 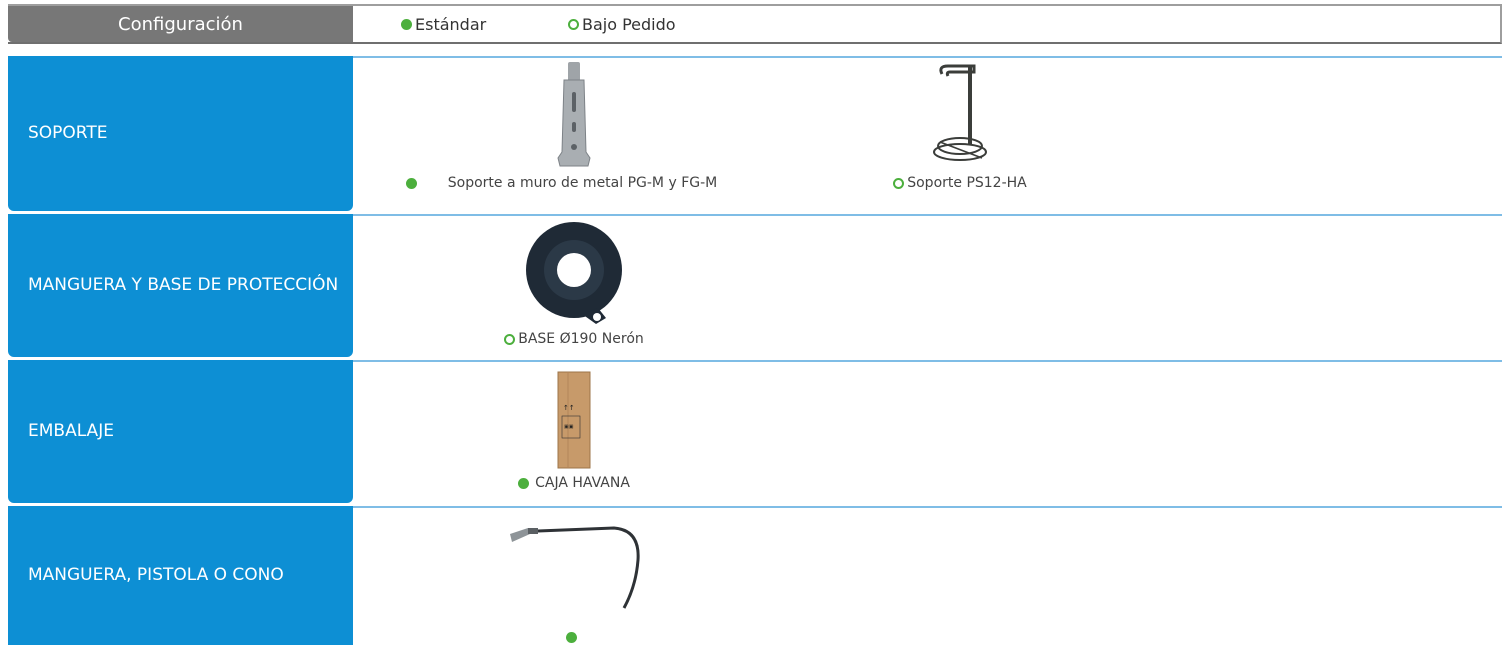 I want to click on caption-text: Soporte a muro de metal PG-M y FG-M, so click(x=582, y=183).